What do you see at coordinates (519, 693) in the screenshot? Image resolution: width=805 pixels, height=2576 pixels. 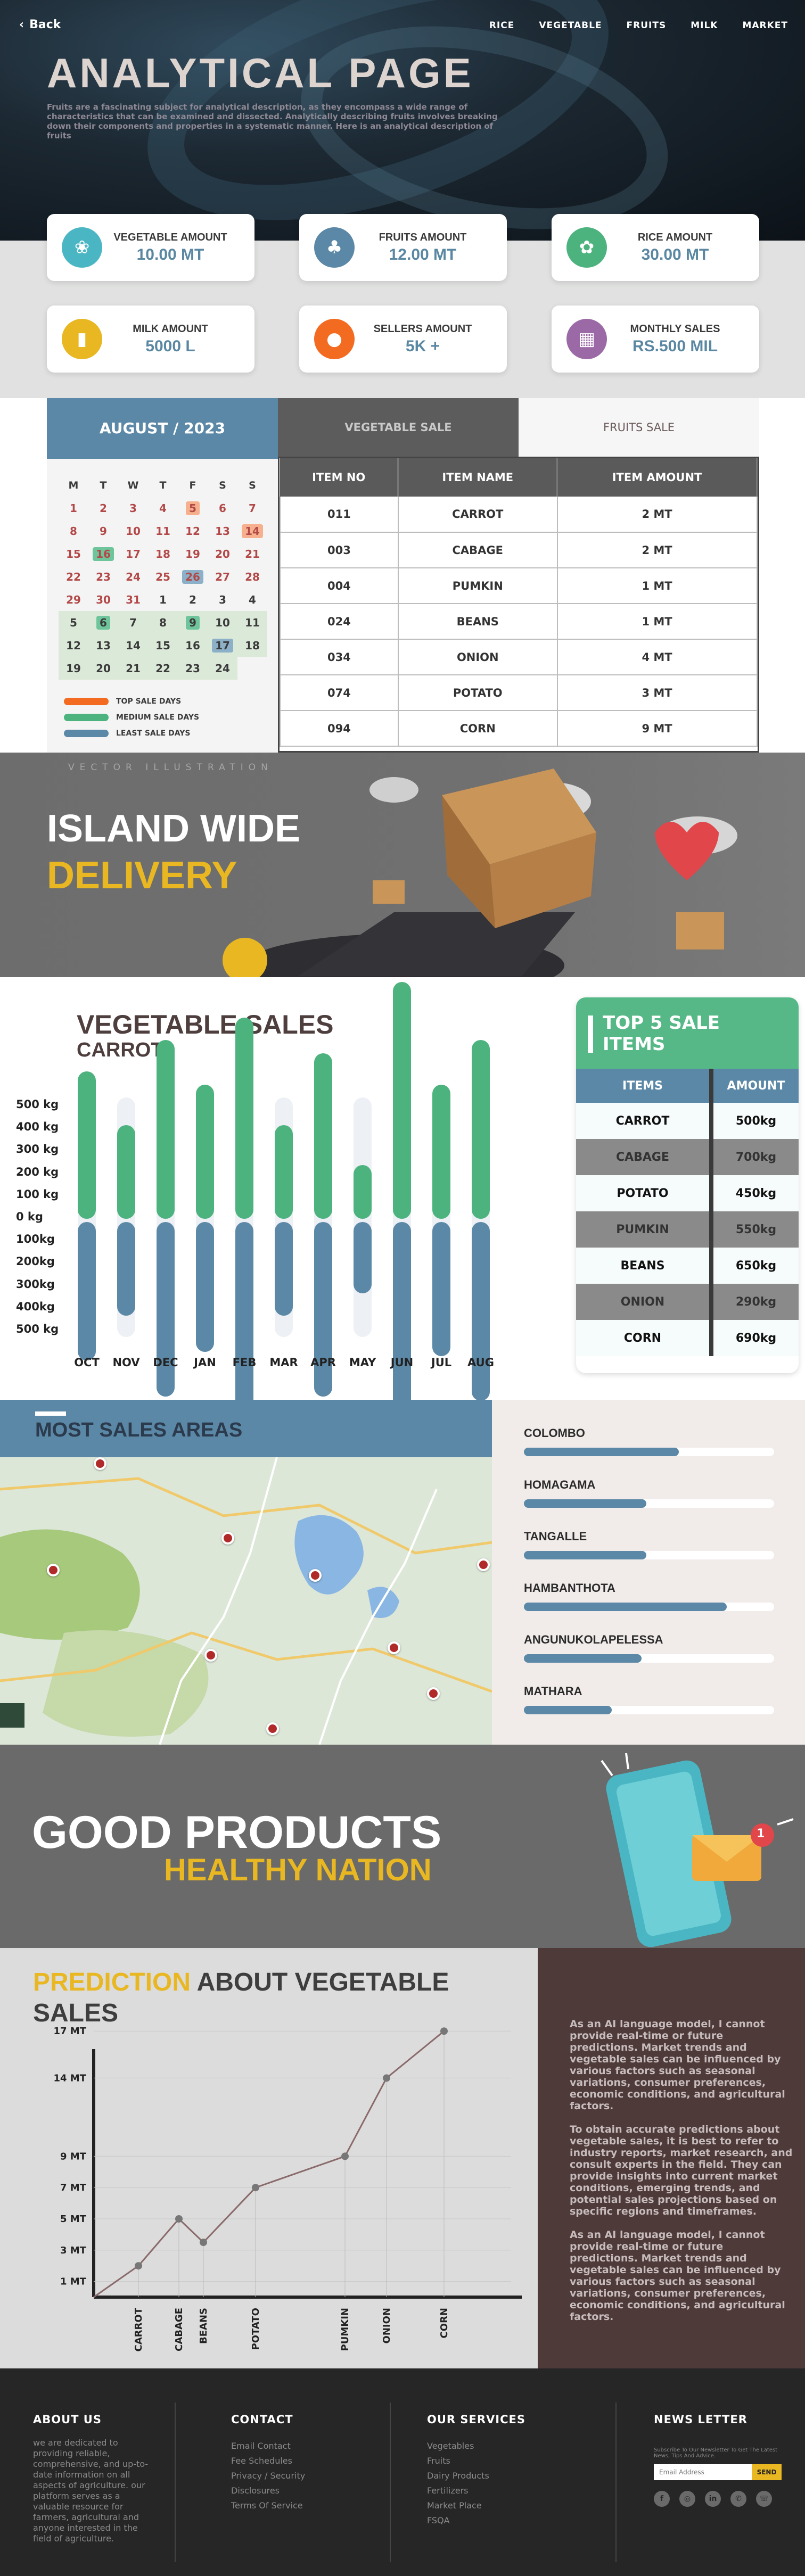 I see `table-row: 074 POTATO 3 MT` at bounding box center [519, 693].